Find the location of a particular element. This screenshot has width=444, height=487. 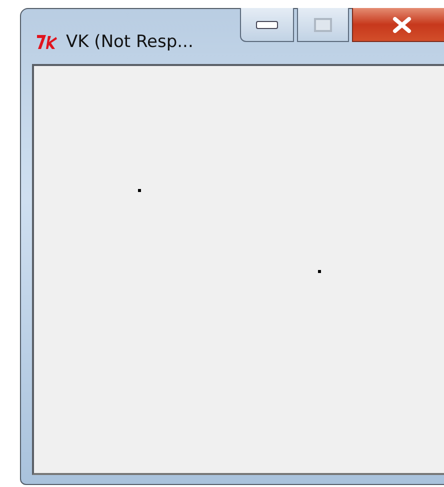

maximize-icon is located at coordinates (323, 25).